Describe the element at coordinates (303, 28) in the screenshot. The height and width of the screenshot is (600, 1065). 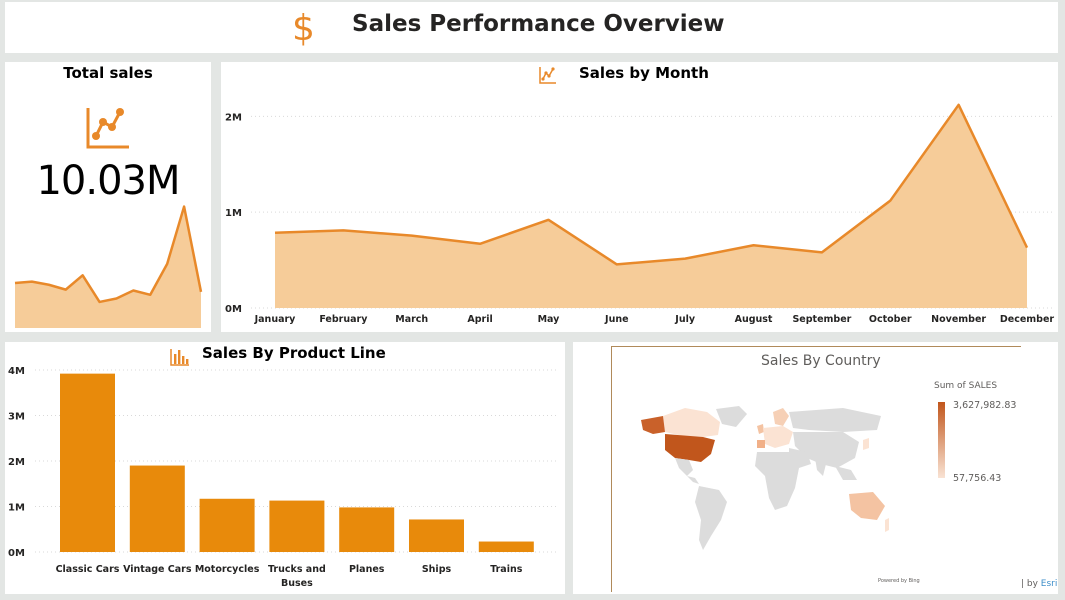
I see `dollar-icon: $` at that location.